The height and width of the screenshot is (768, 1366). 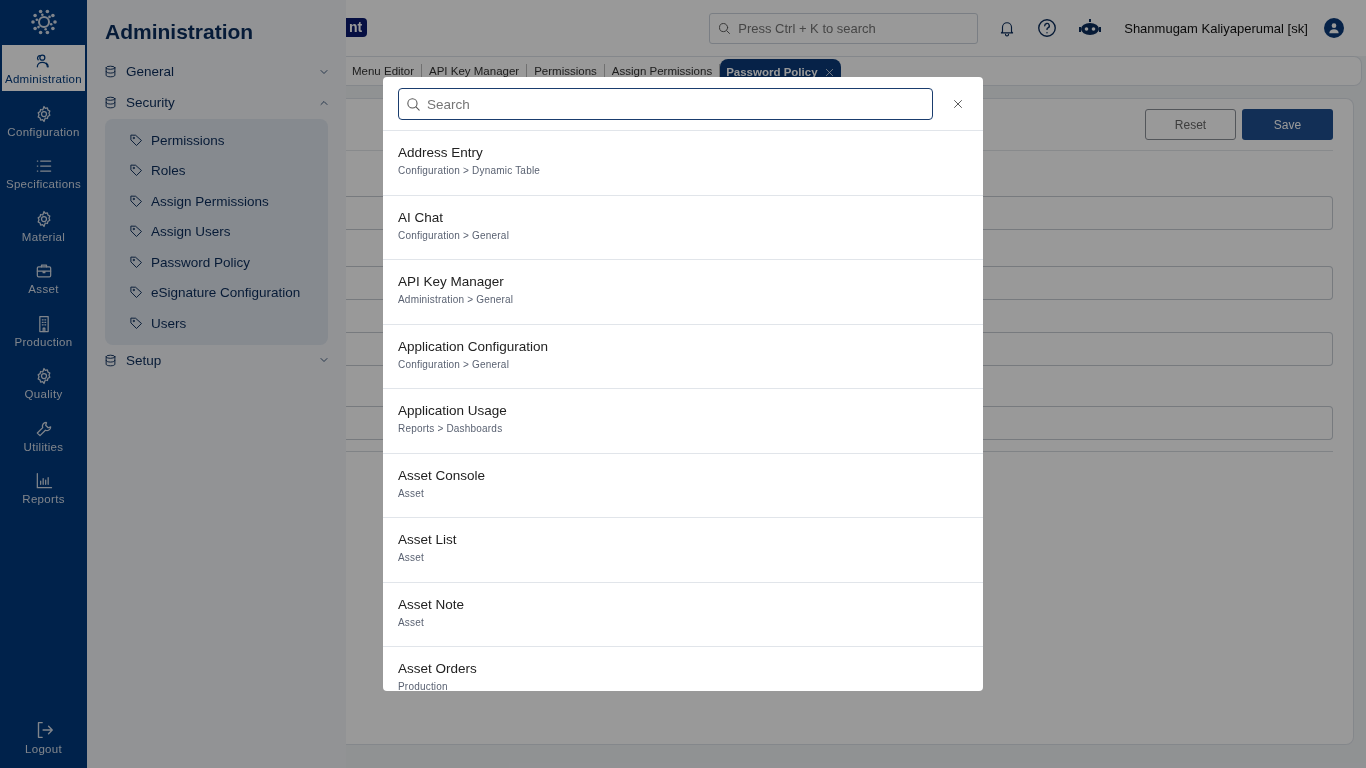 I want to click on logo-icon, so click(x=43, y=22).